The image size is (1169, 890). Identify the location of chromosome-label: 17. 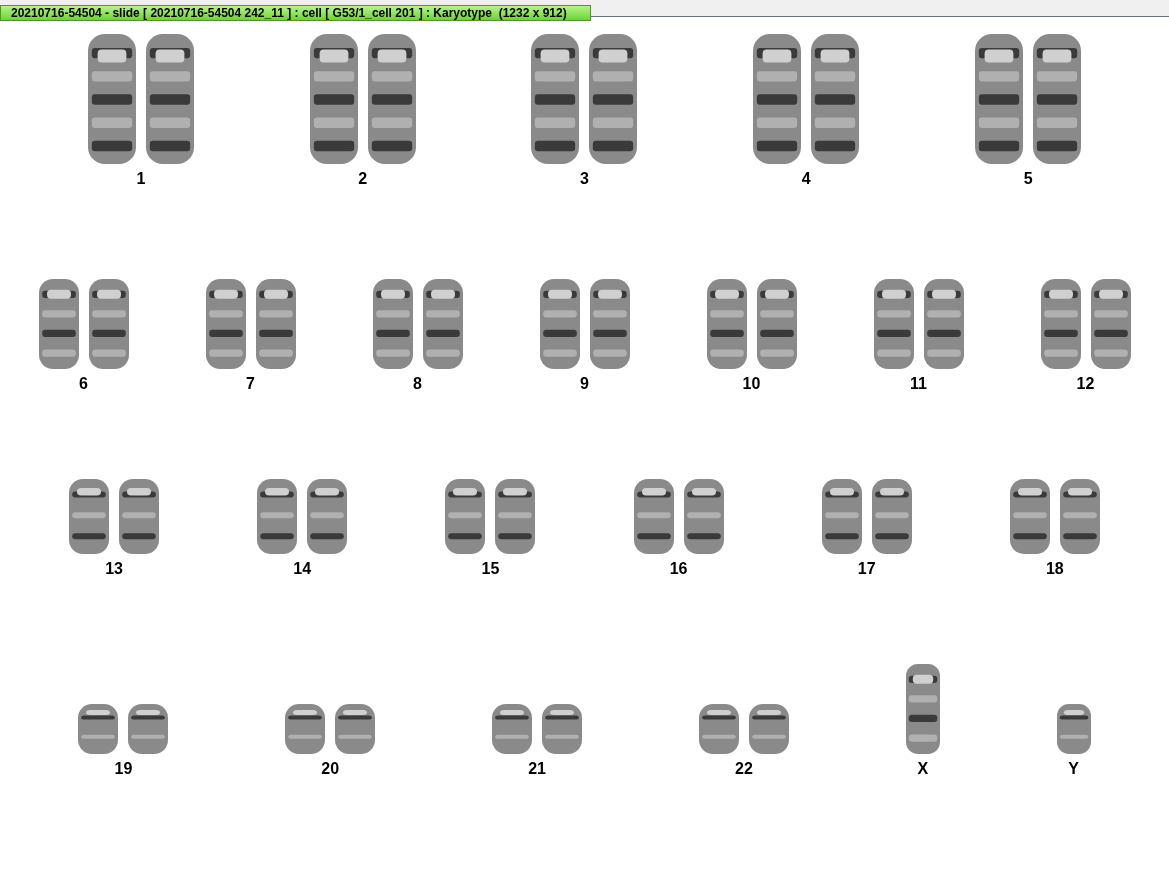
(866, 569).